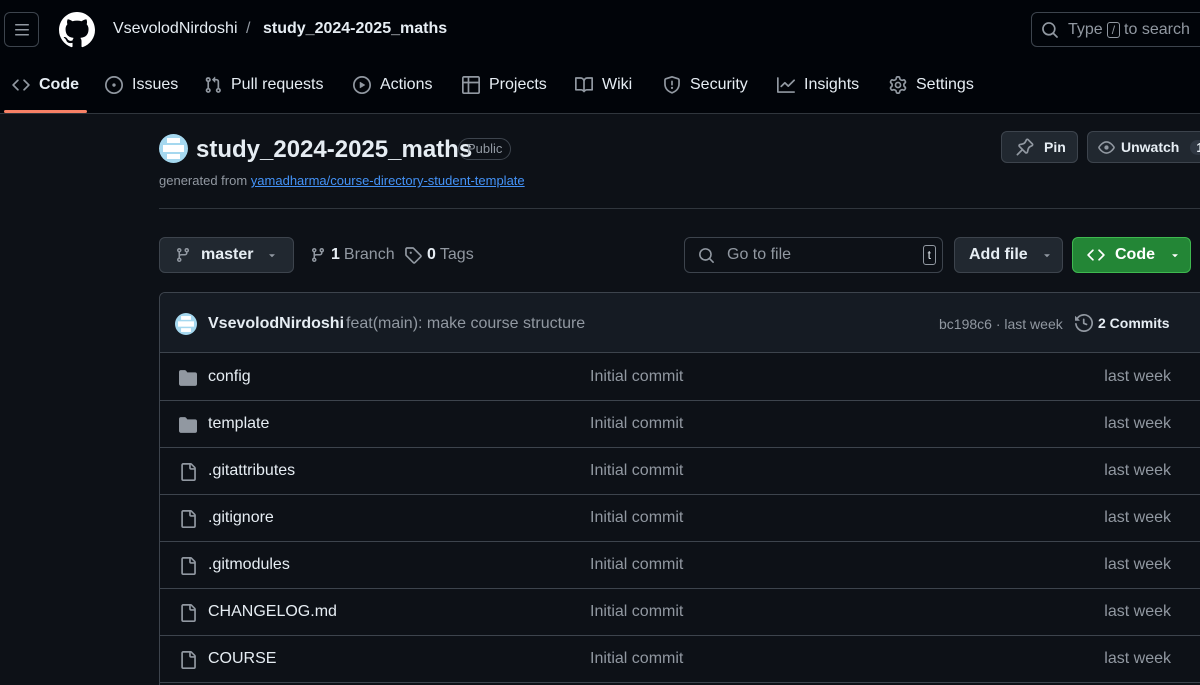 The height and width of the screenshot is (685, 1200). What do you see at coordinates (188, 425) in the screenshot?
I see `folder-icon` at bounding box center [188, 425].